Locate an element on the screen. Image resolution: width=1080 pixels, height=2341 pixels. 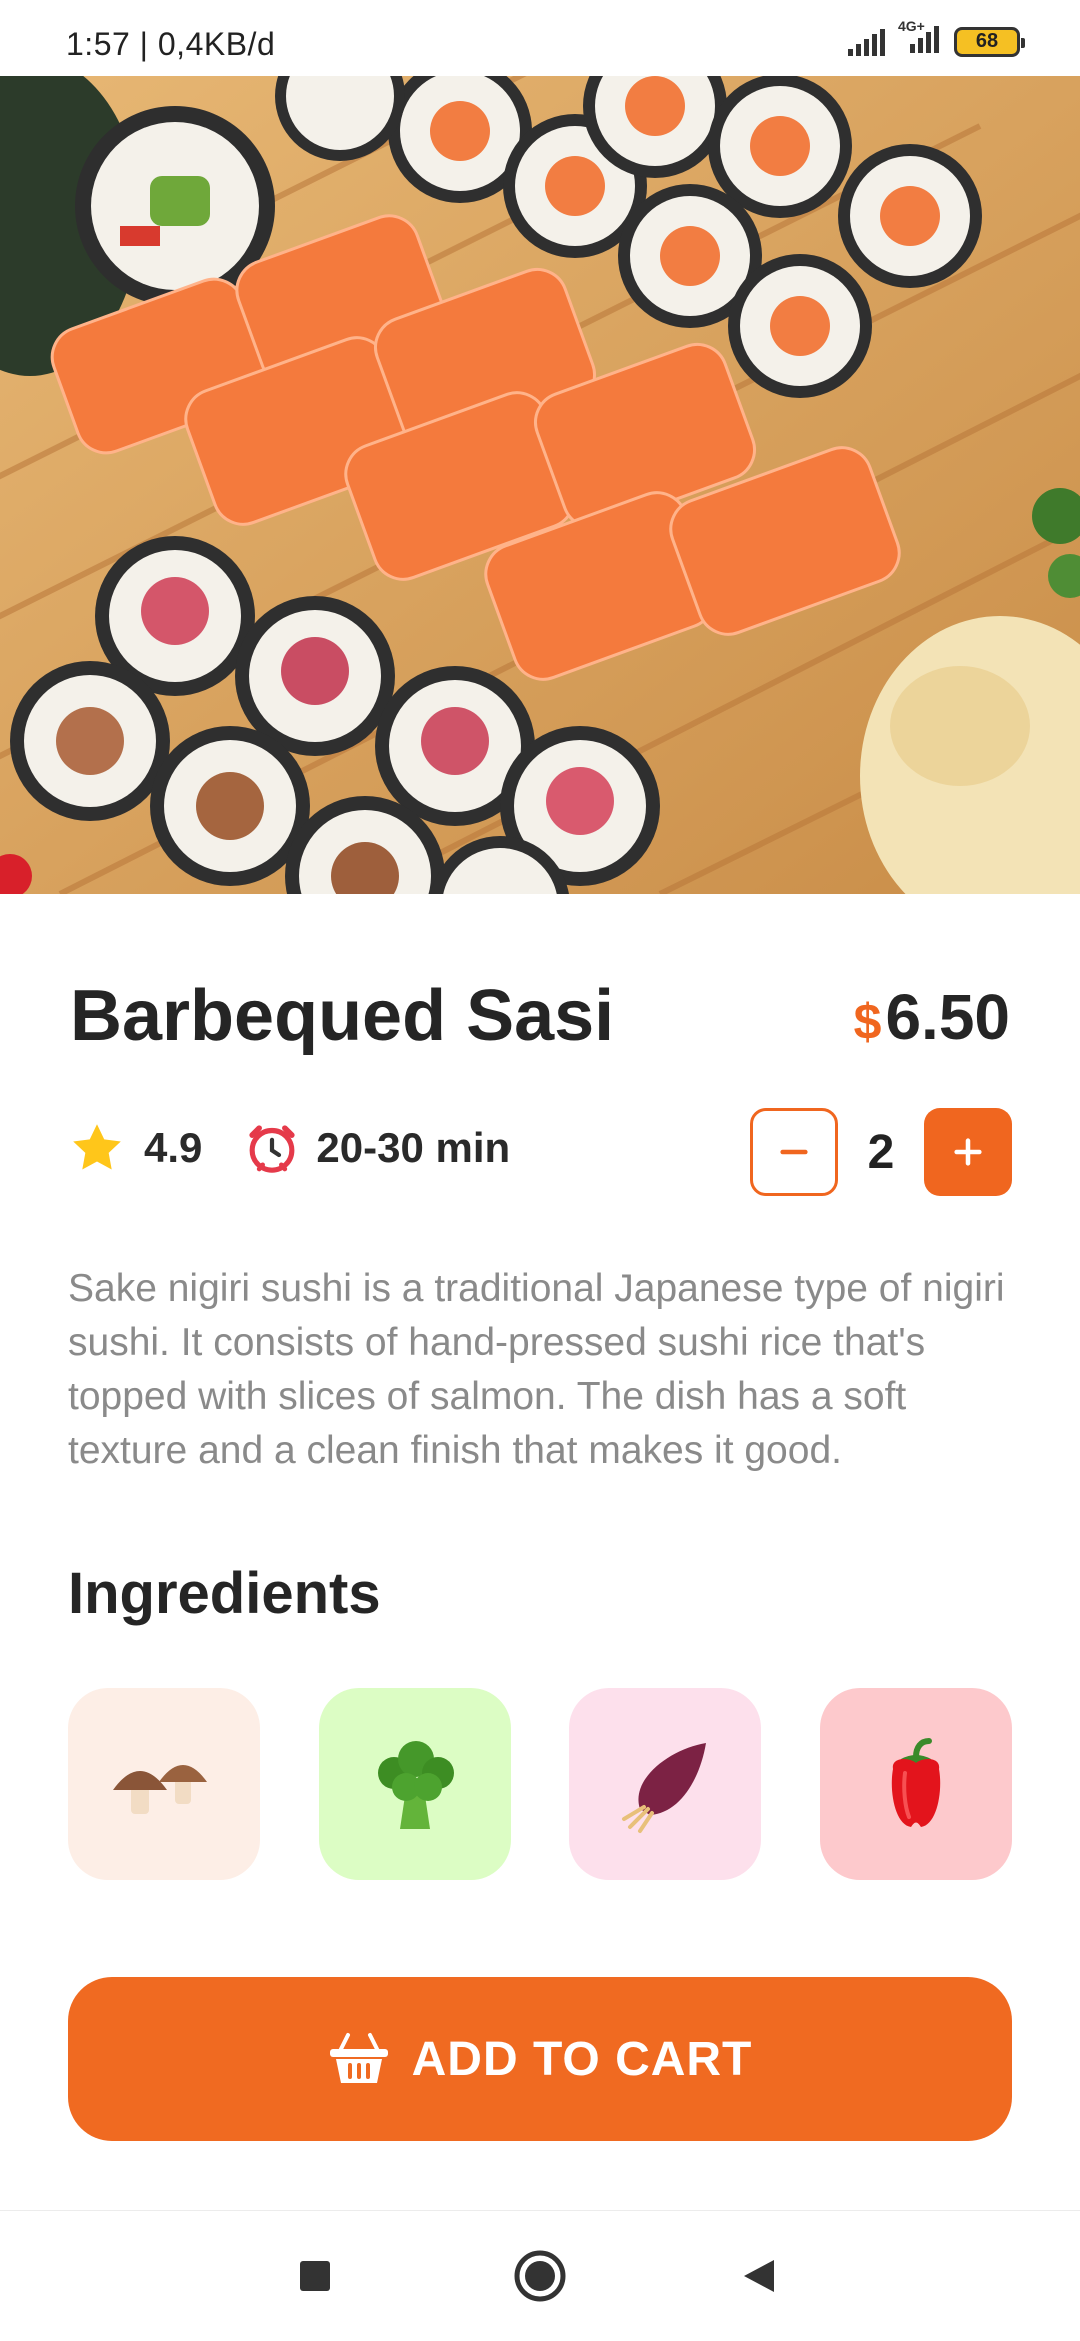
onion-icon is located at coordinates (664, 1788).